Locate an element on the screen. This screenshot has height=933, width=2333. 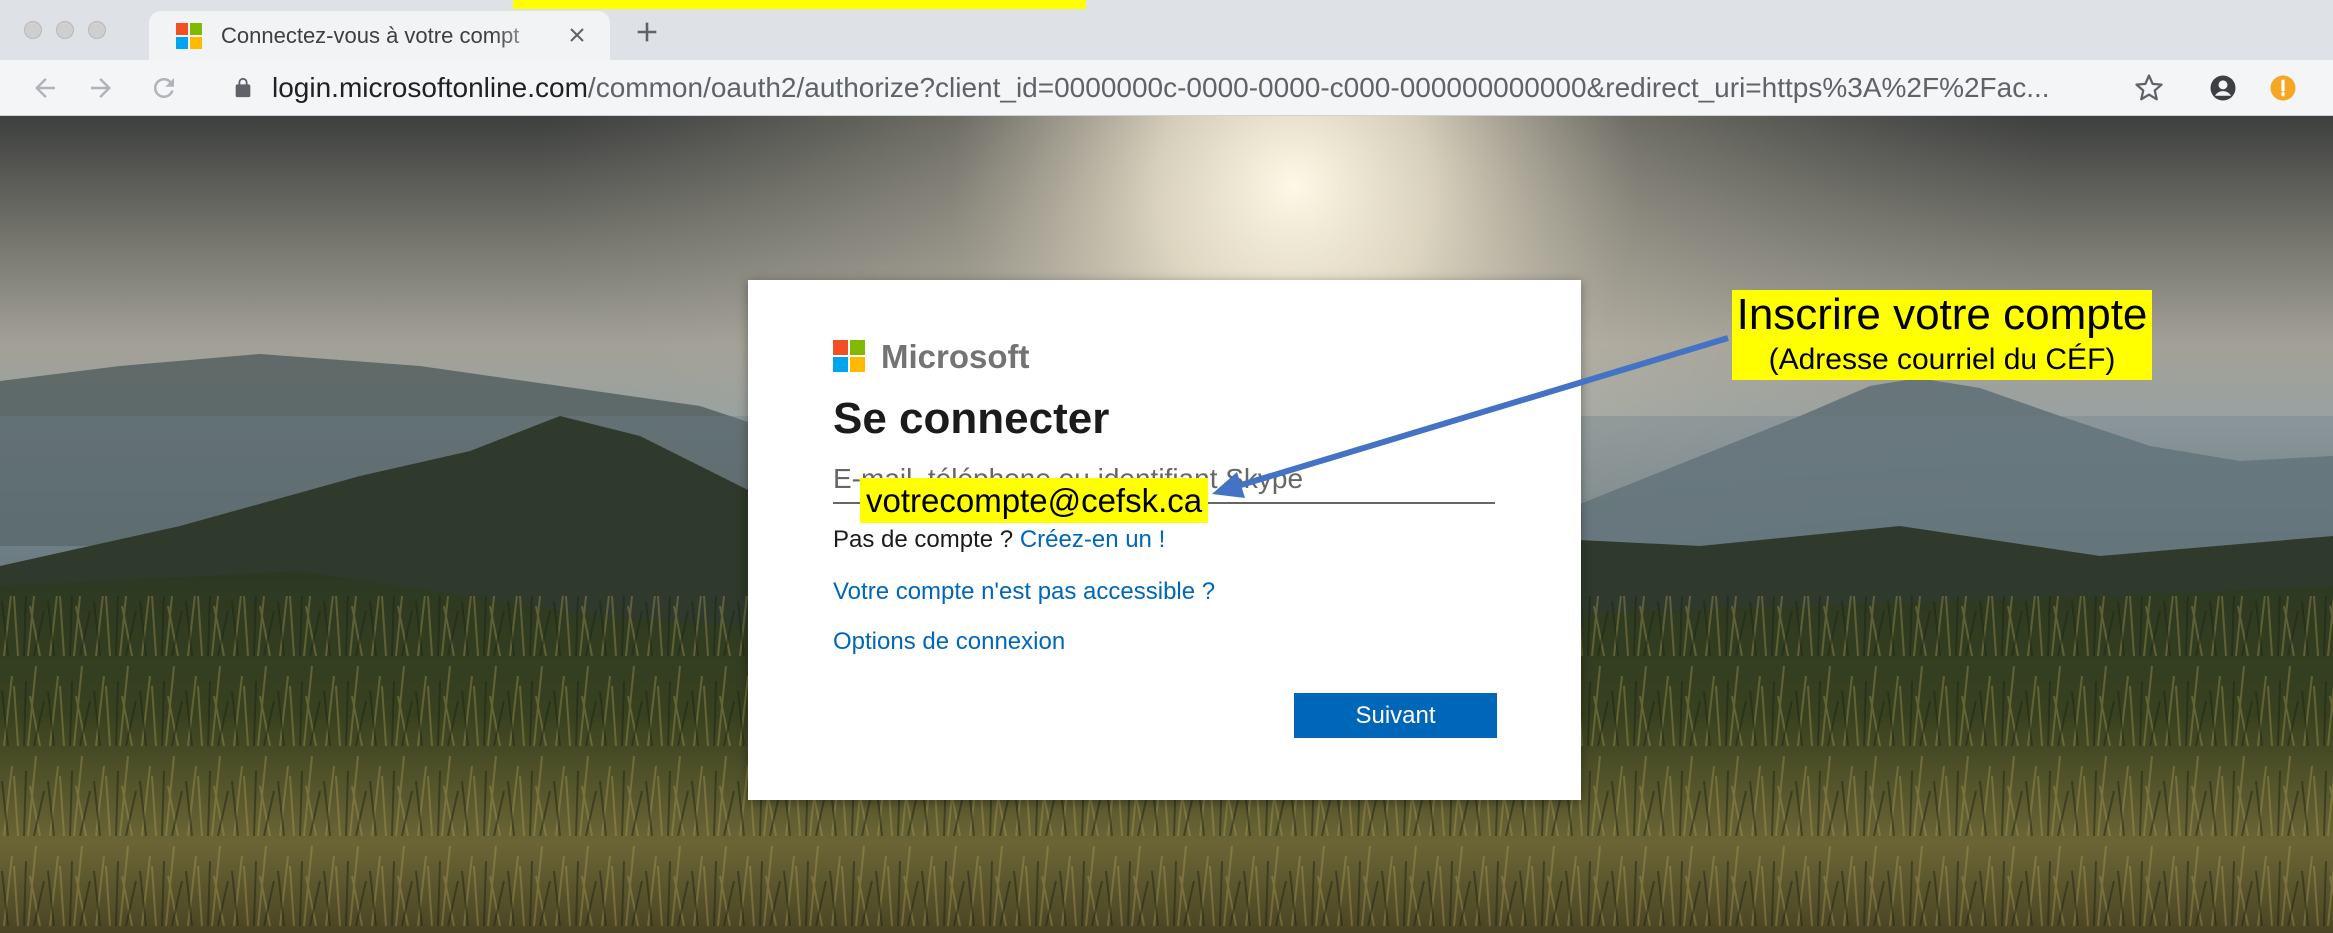
create-account-link: Créez-en un ! is located at coordinates (1092, 539).